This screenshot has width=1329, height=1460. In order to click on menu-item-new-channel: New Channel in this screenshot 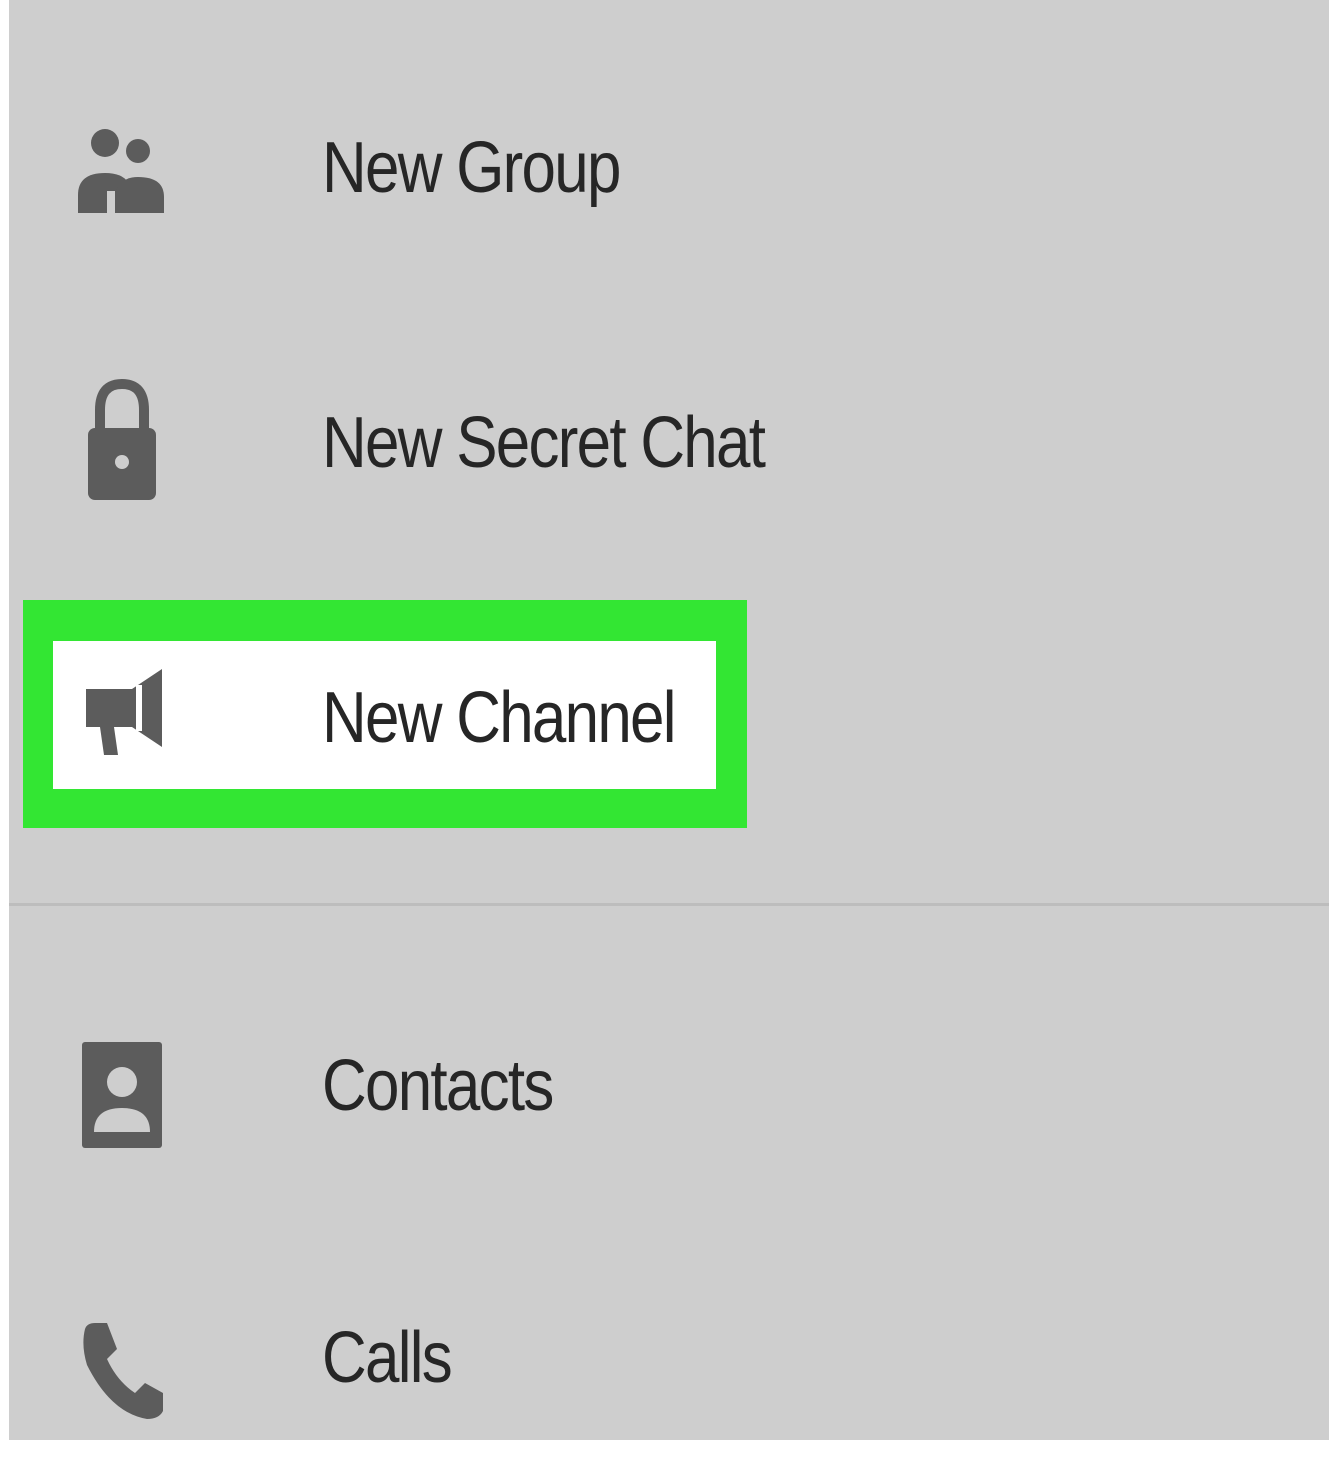, I will do `click(669, 700)`.